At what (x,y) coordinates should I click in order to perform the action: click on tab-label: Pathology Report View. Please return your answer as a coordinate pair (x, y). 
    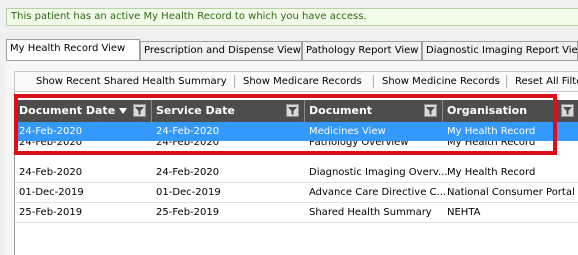
    Looking at the image, I should click on (362, 50).